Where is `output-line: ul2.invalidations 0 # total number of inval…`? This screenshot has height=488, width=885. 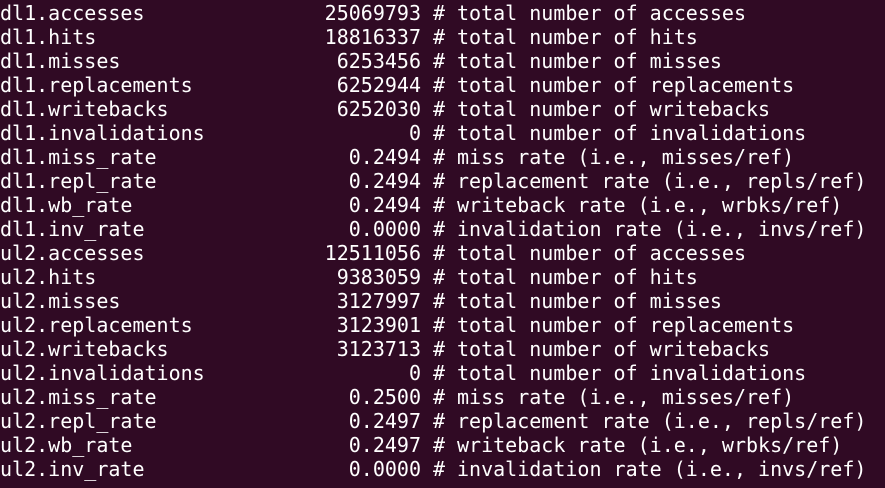
output-line: ul2.invalidations 0 # total number of inval… is located at coordinates (442, 373).